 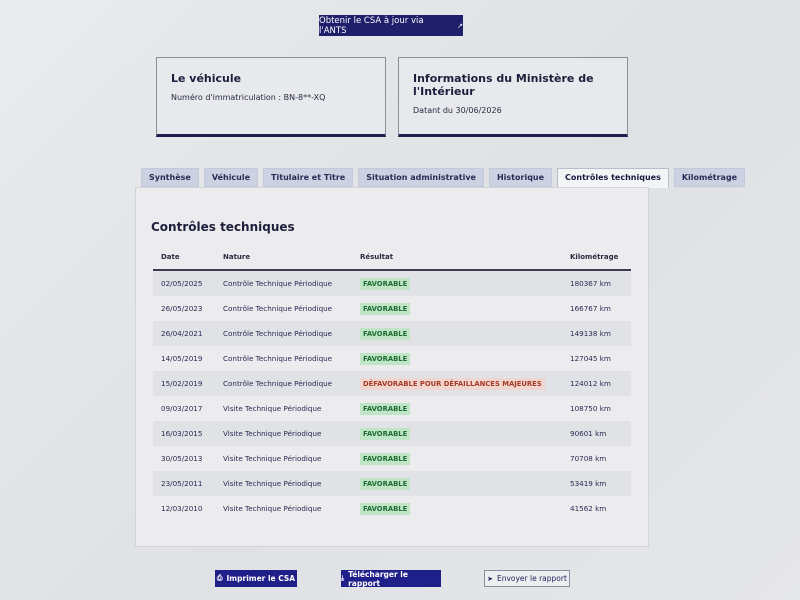 I want to click on ants-button-label: Obtenir le CSA à jour via l'ANTS, so click(x=371, y=25).